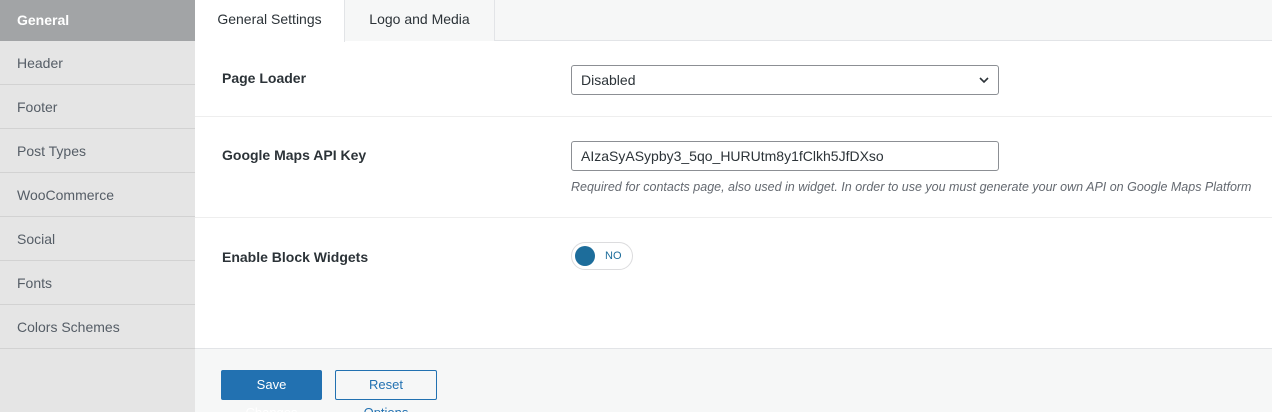 This screenshot has width=1272, height=412. I want to click on save-changes-button: Save Changes, so click(271, 391).